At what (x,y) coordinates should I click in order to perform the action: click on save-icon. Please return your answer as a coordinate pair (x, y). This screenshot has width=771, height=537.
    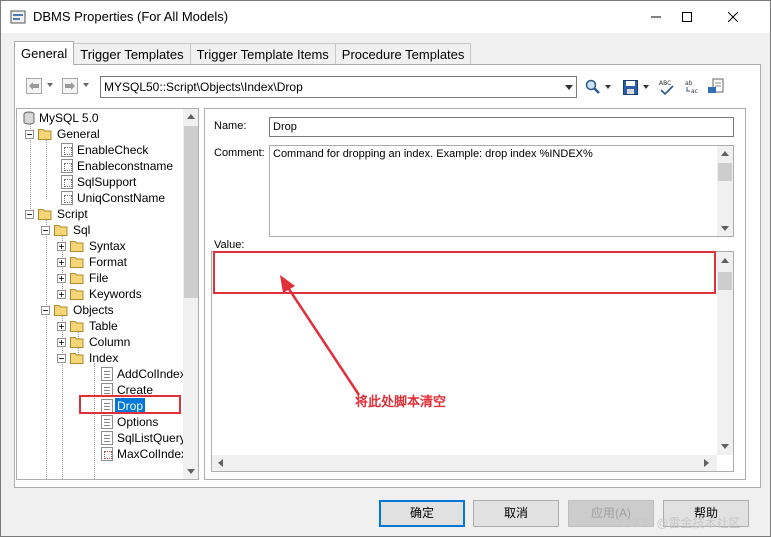
    Looking at the image, I should click on (630, 87).